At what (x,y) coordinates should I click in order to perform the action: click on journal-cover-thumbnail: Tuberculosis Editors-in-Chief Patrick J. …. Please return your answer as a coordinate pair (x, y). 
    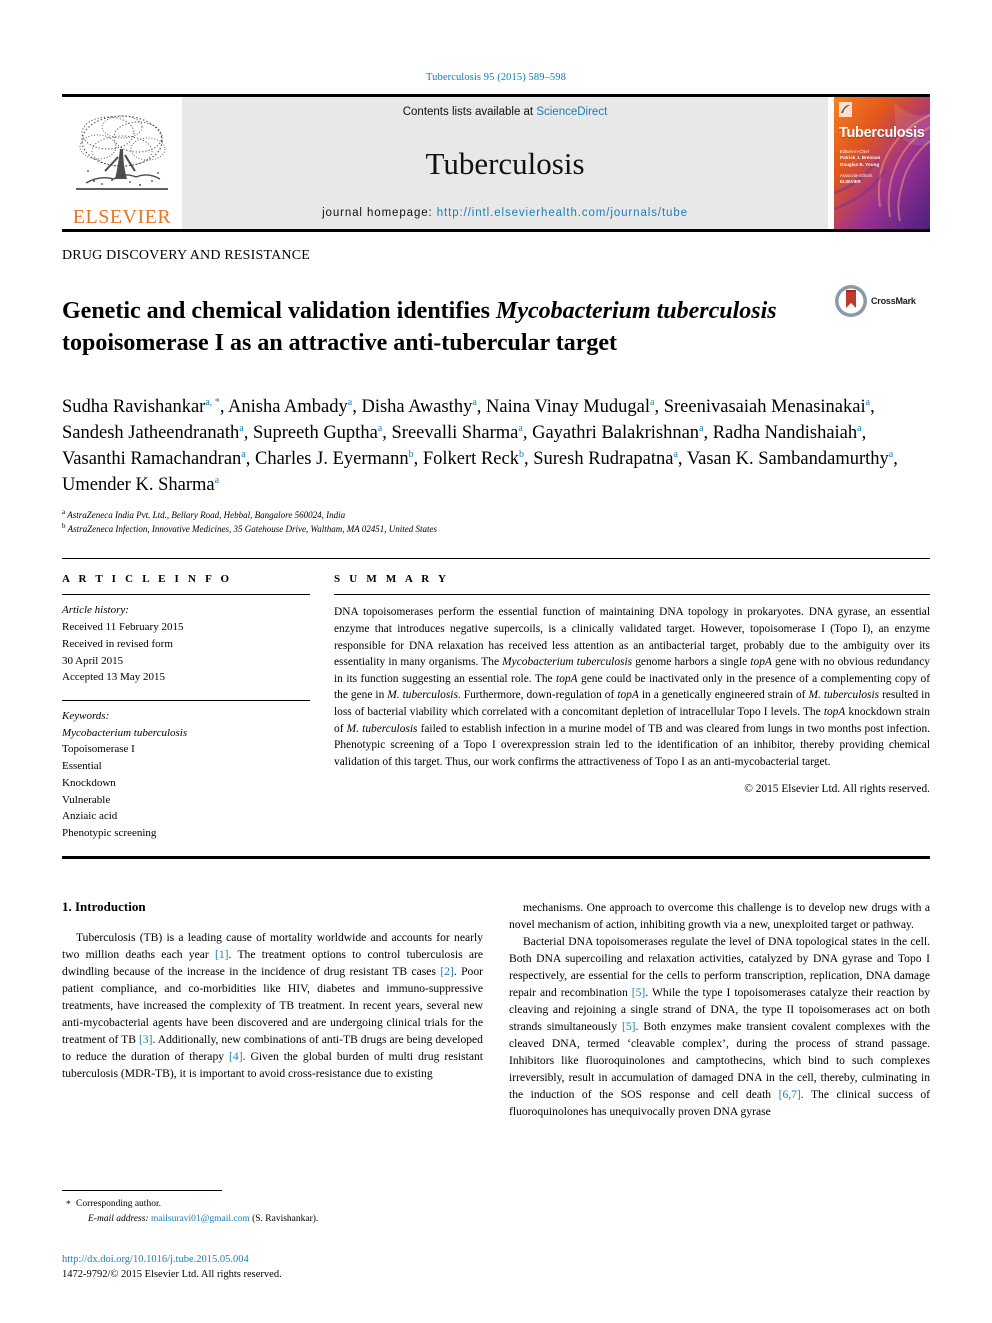
    Looking at the image, I should click on (882, 163).